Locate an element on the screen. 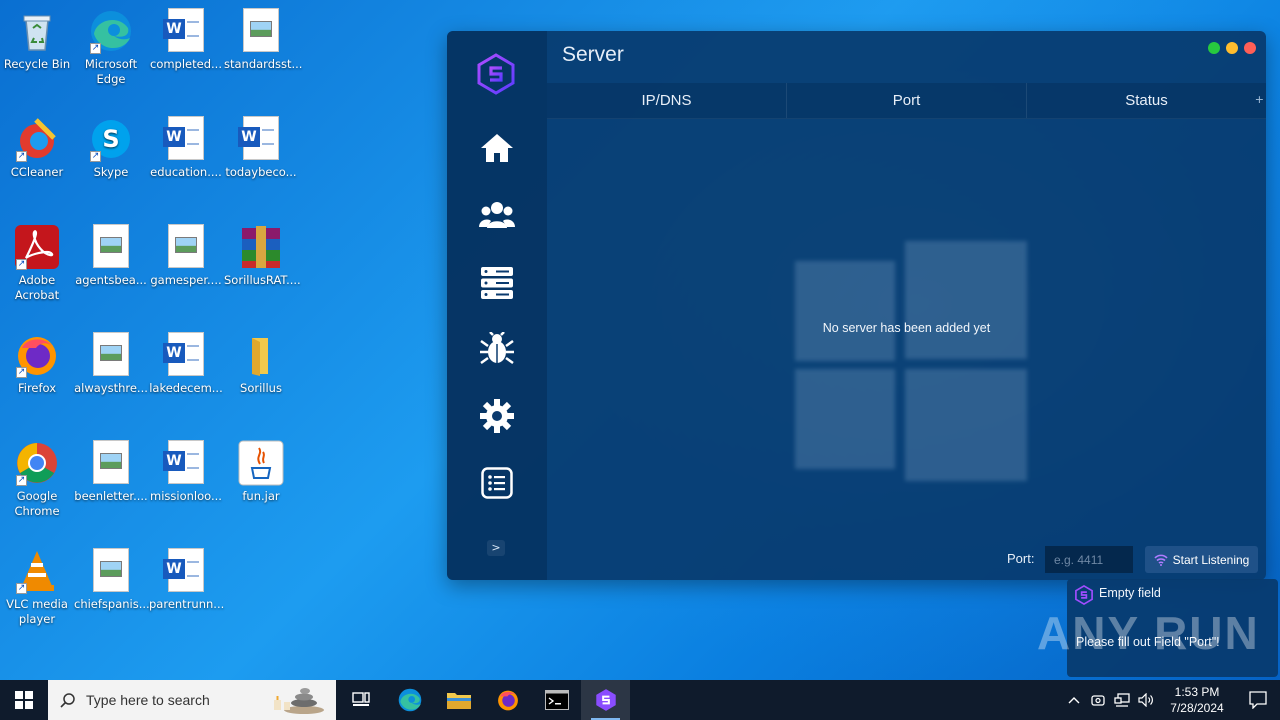 The image size is (1280, 720). desktop-icon-adobe-acrobat: ↗ Adobe Acrobat is located at coordinates (37, 263).